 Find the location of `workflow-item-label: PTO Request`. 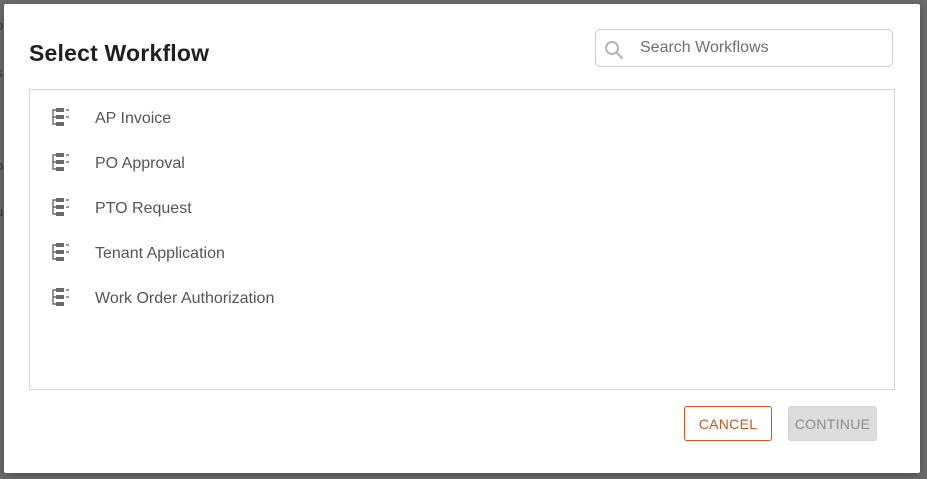

workflow-item-label: PTO Request is located at coordinates (143, 208).